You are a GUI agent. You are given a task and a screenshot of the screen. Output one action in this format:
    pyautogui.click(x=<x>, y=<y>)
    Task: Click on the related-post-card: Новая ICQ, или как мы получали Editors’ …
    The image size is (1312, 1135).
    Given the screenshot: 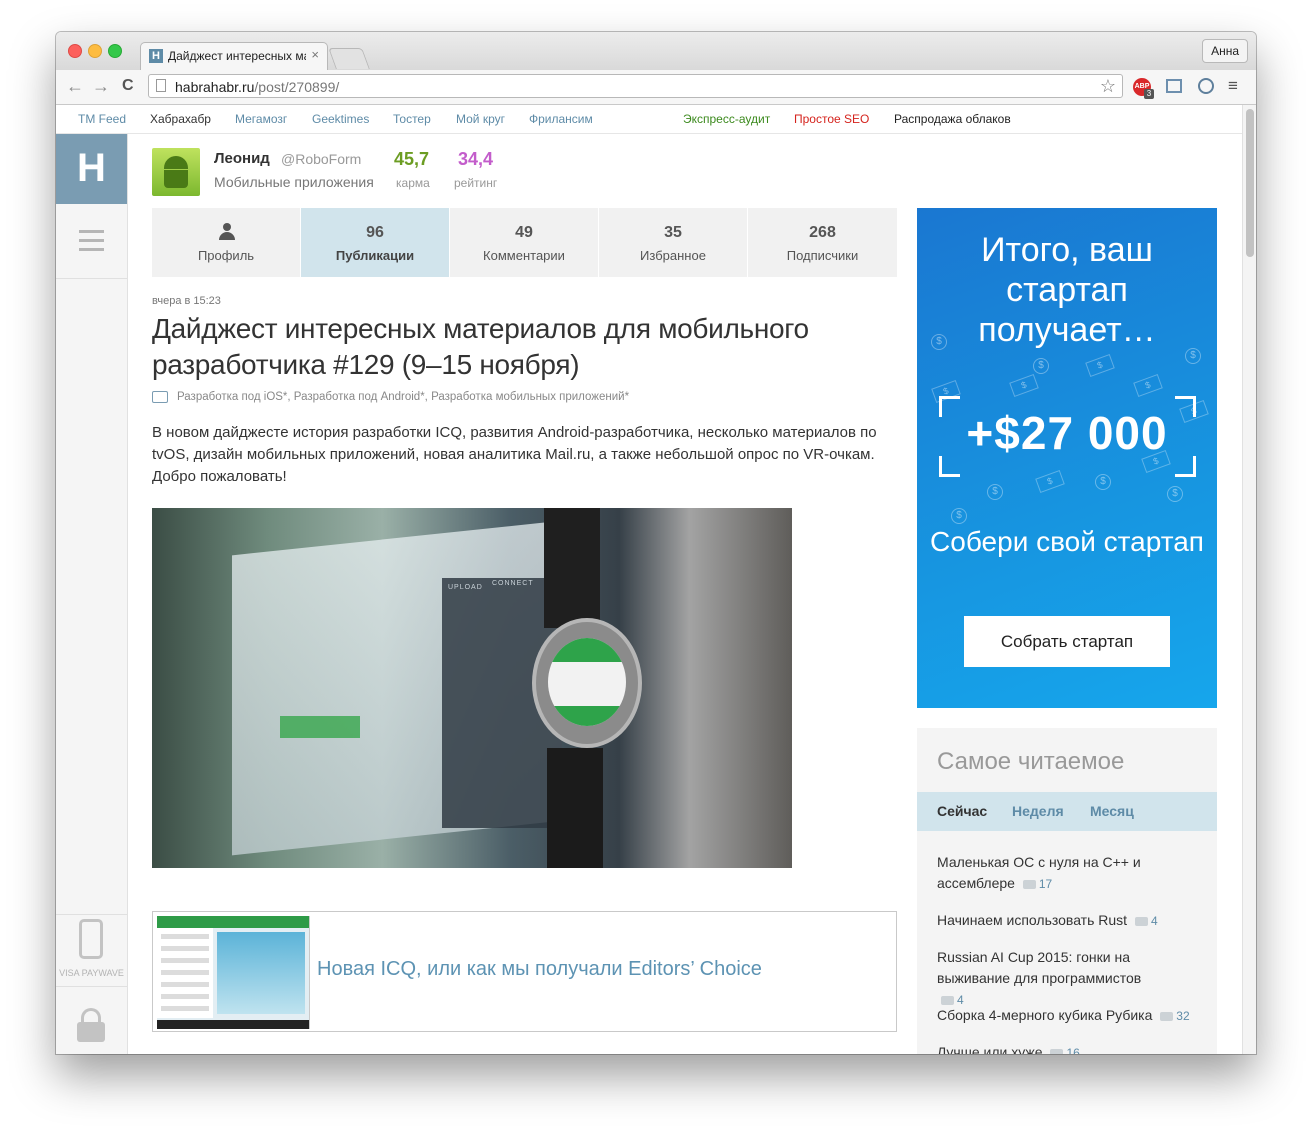 What is the action you would take?
    pyautogui.click(x=524, y=971)
    